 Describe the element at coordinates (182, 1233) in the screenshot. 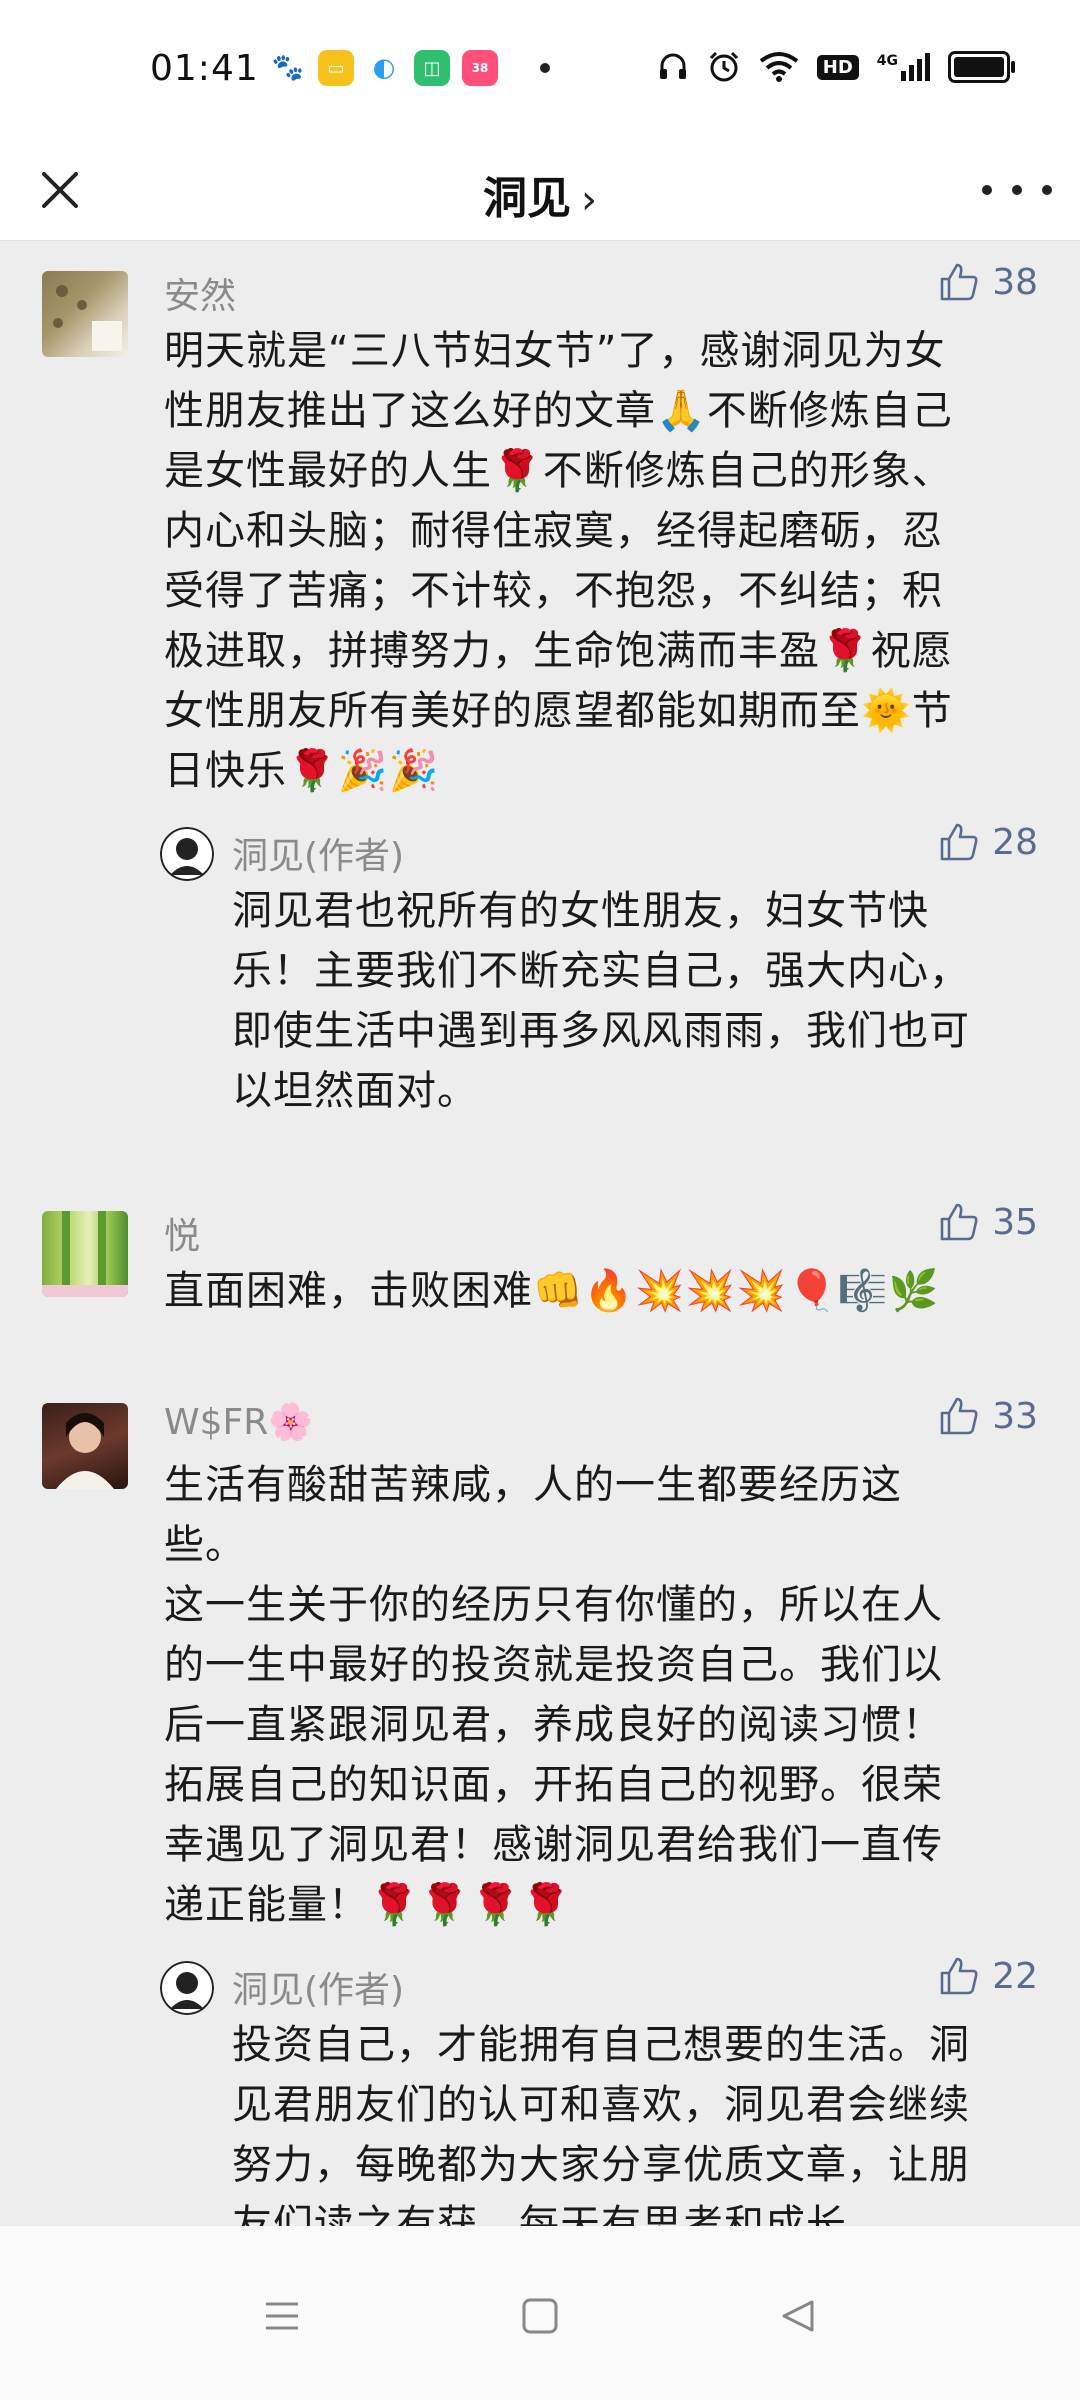

I see `comment-username: 悦` at that location.